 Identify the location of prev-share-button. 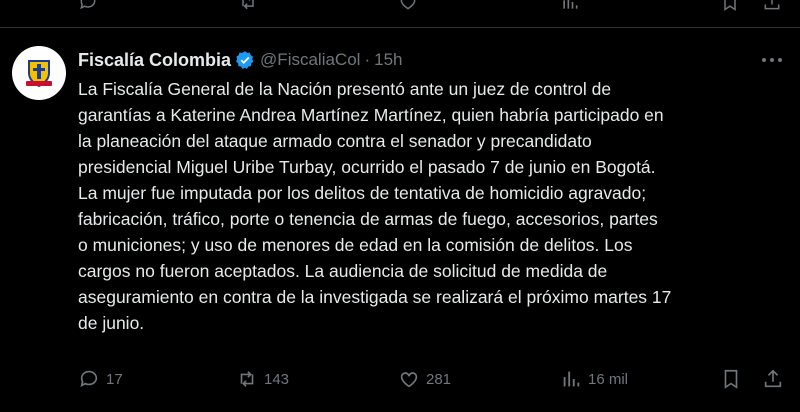
(772, 6).